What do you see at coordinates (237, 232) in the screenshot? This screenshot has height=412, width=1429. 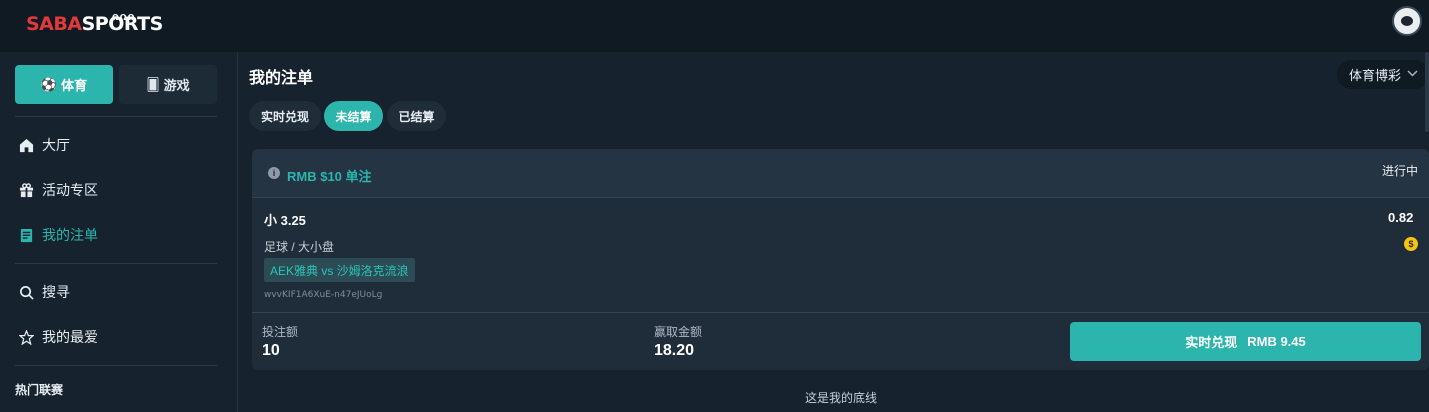 I see `sidebar-border` at bounding box center [237, 232].